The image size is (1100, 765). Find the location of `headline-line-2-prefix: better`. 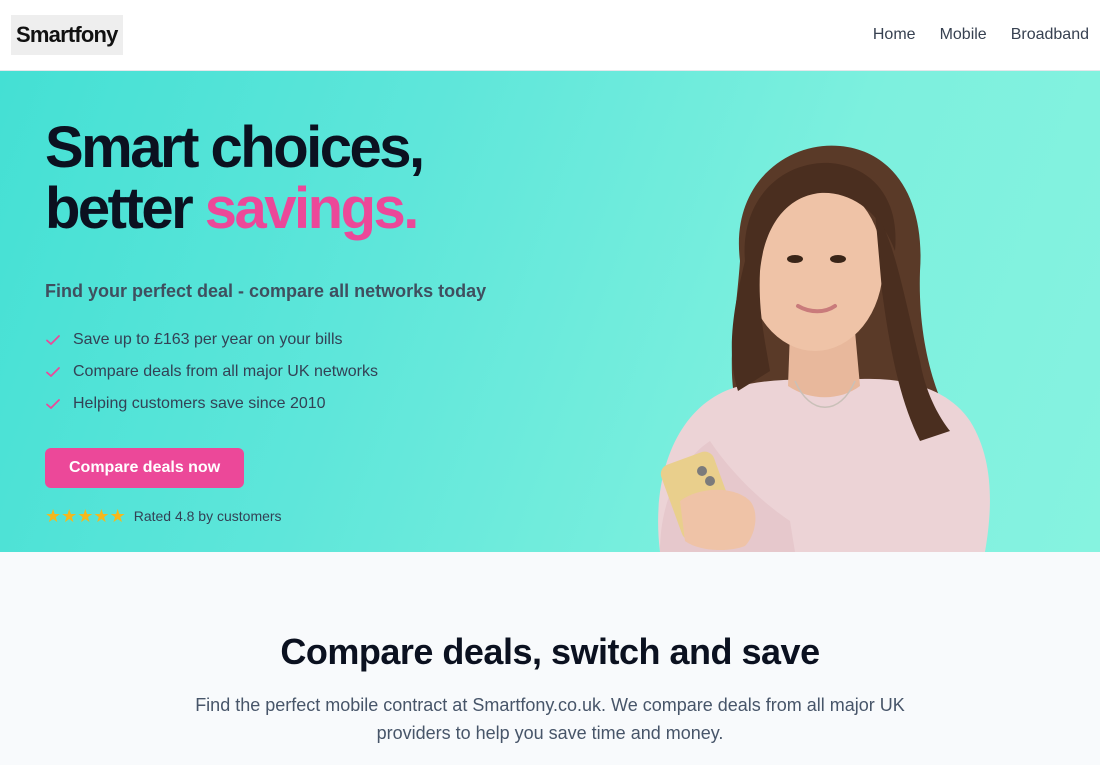

headline-line-2-prefix: better is located at coordinates (125, 208).